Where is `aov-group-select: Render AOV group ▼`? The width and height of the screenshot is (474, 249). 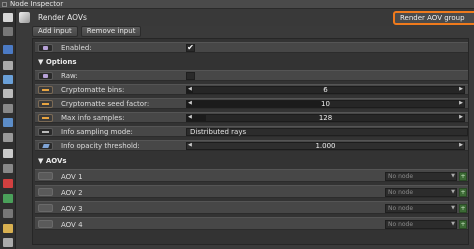 aov-group-select: Render AOV group ▼ is located at coordinates (433, 18).